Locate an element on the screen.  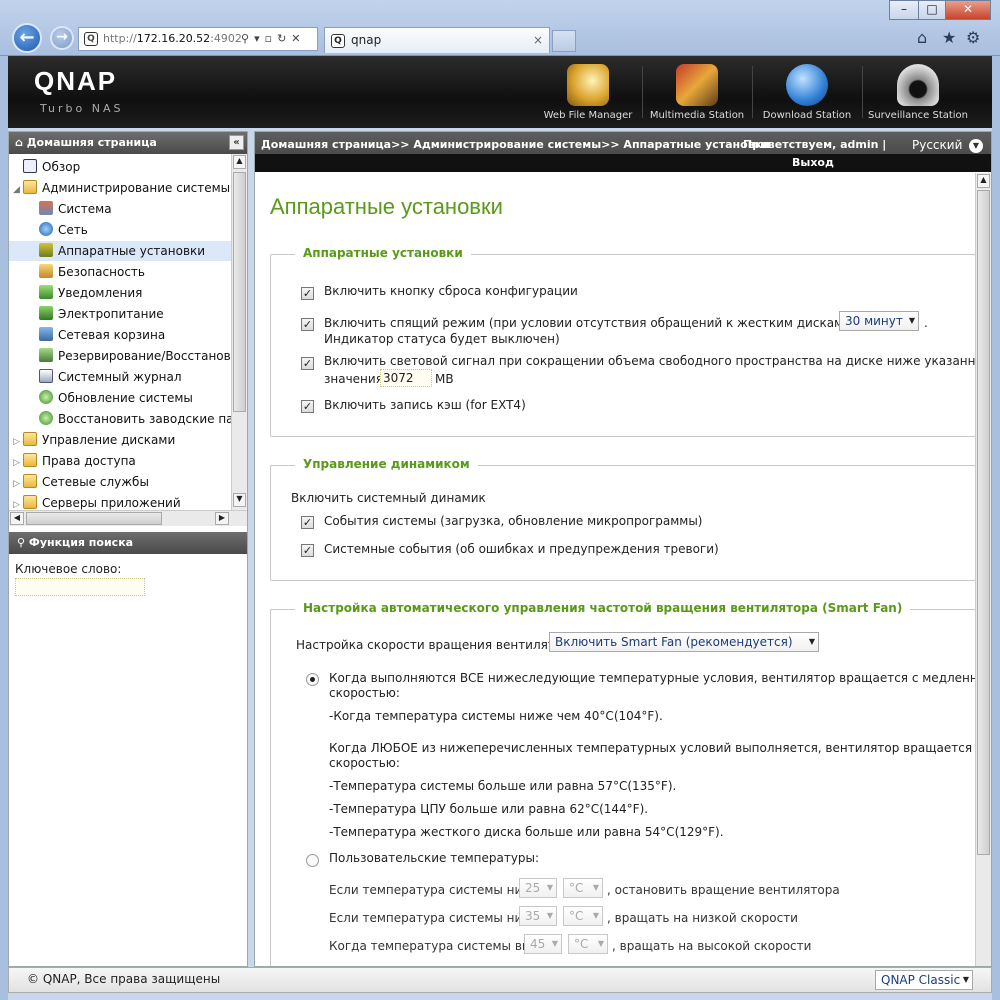
row3-unit-select: °C ▼ is located at coordinates (588, 944).